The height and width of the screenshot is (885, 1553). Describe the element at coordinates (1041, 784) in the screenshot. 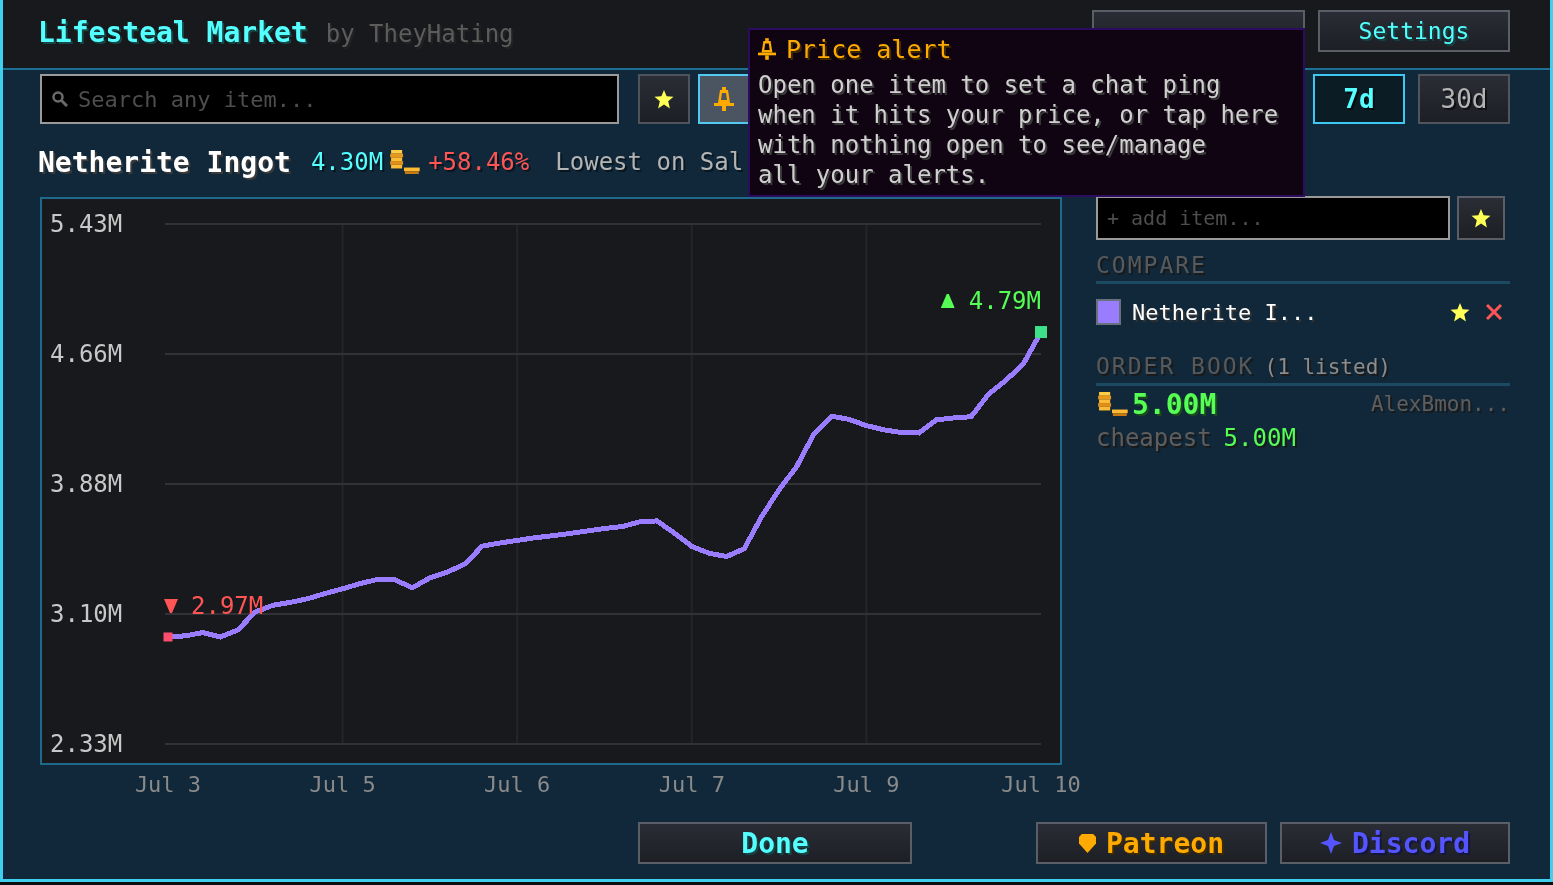

I see `axis-label: Jul 10` at that location.